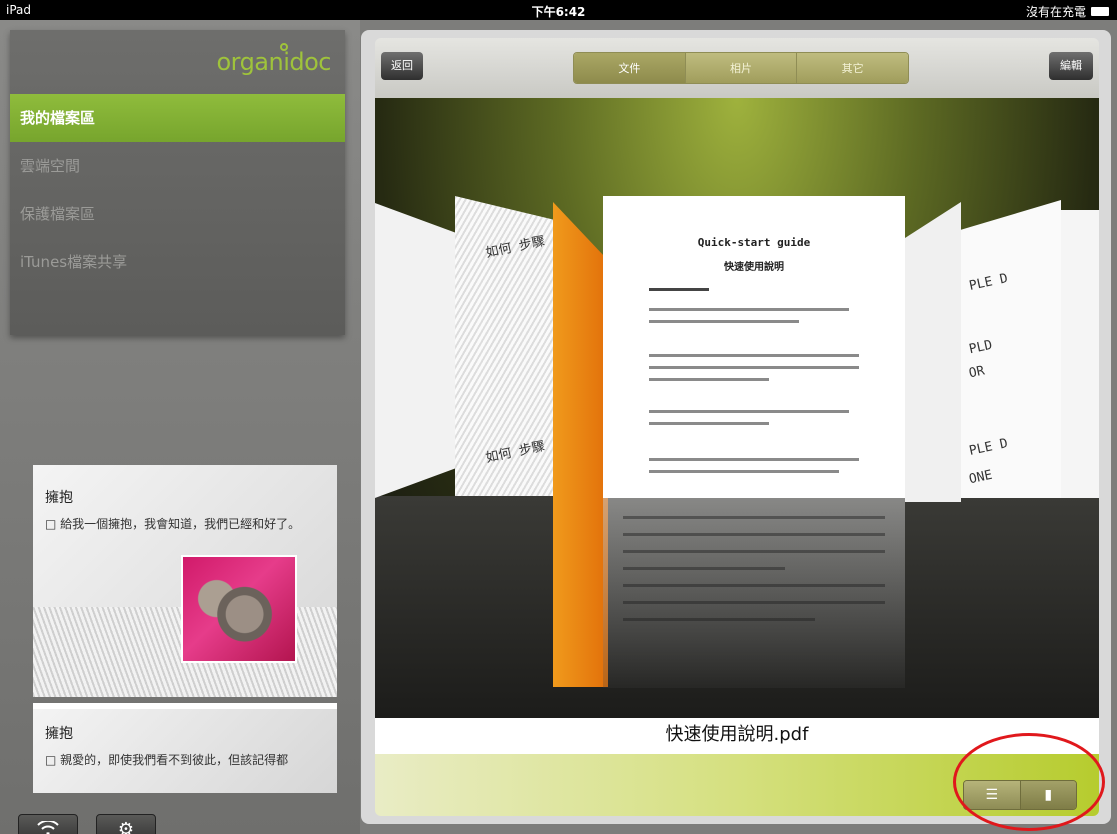 The height and width of the screenshot is (834, 1117). What do you see at coordinates (630, 68) in the screenshot?
I see `tab-documents: 文件` at bounding box center [630, 68].